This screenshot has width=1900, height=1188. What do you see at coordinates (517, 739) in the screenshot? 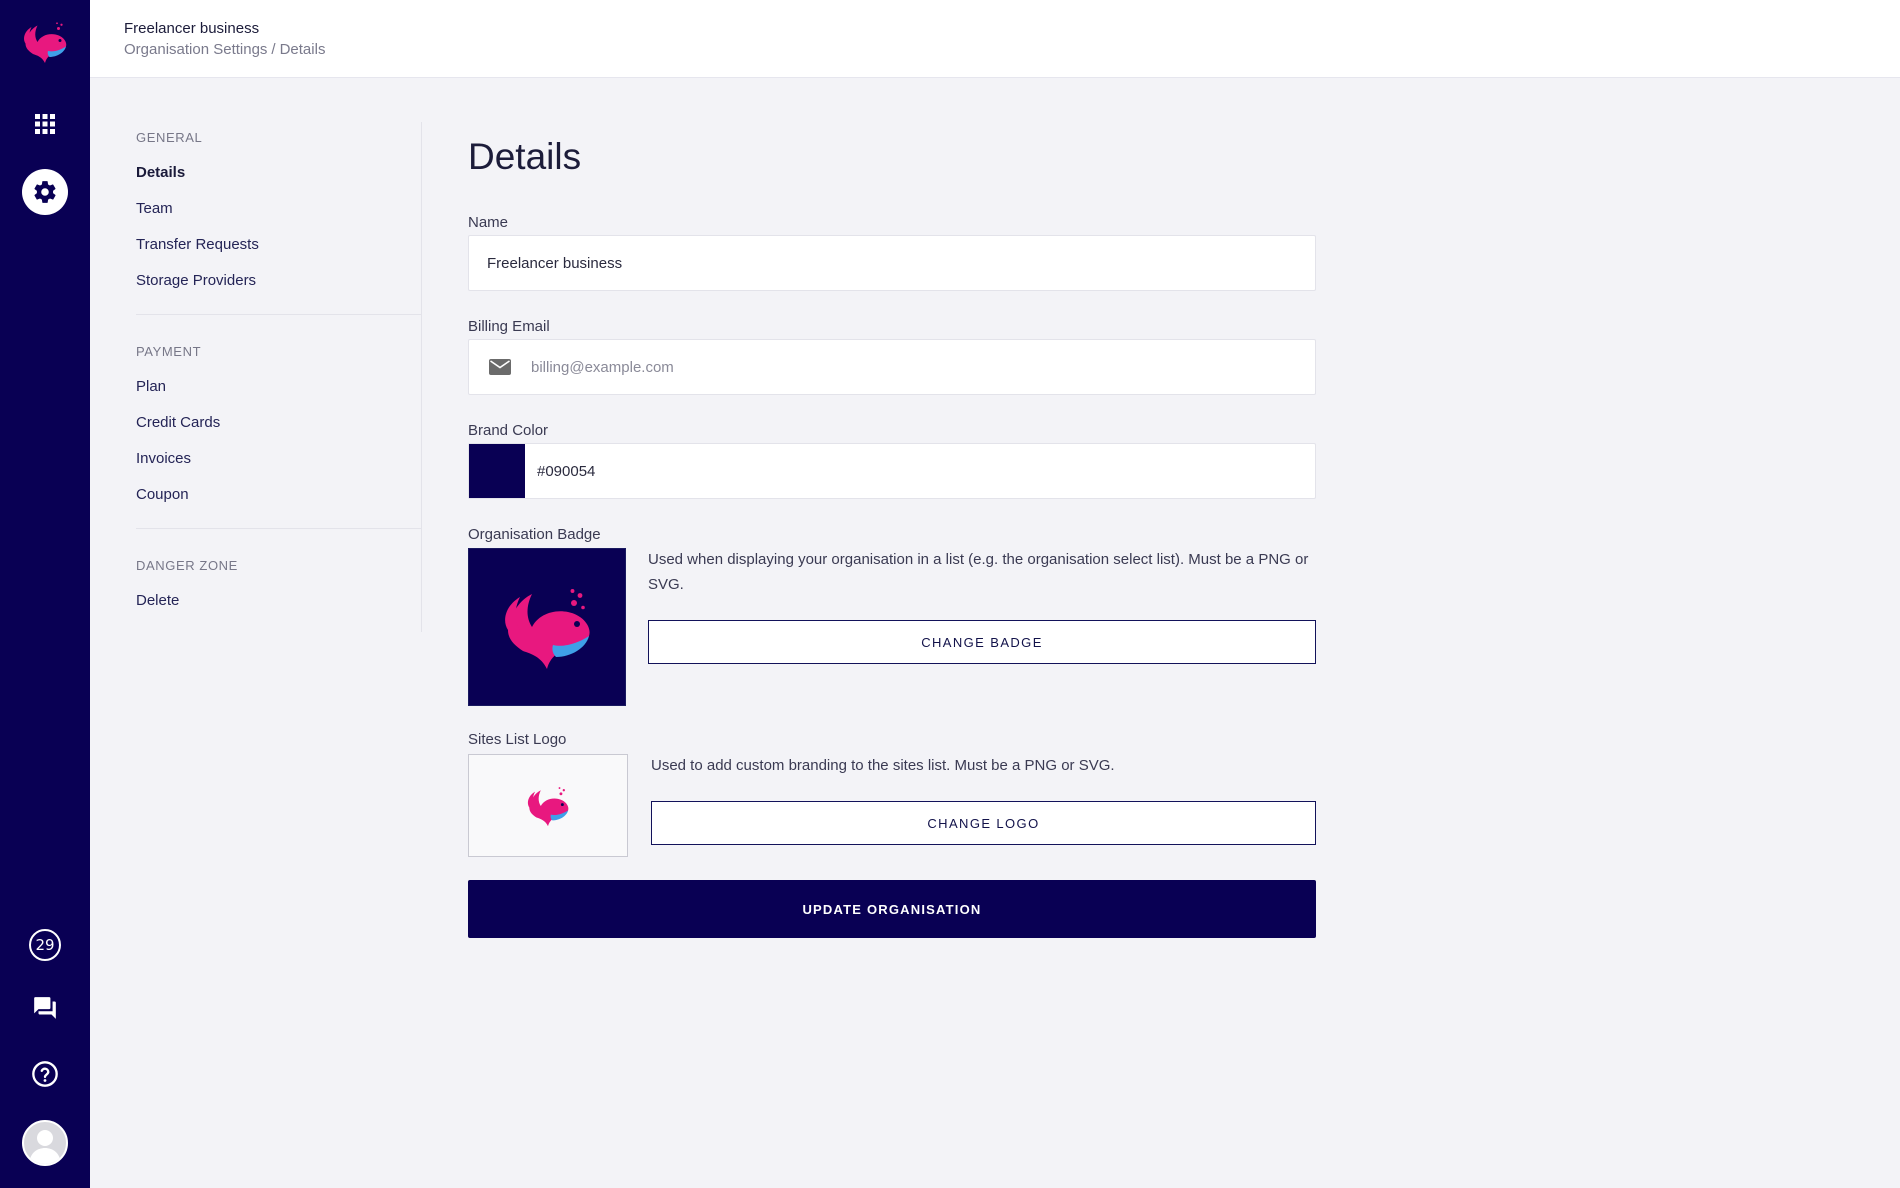
I see `sites-list-logo-label: Sites List Logo` at bounding box center [517, 739].